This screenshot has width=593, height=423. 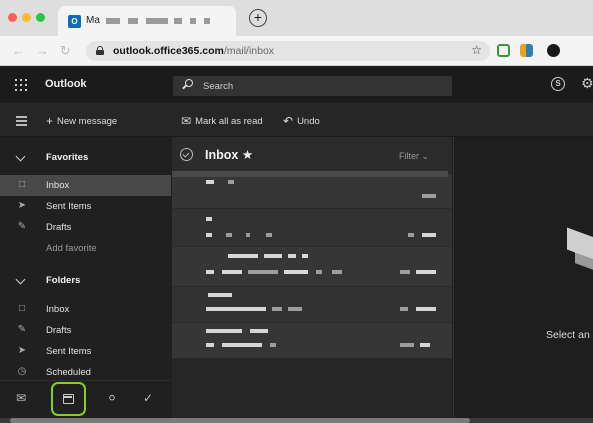 I want to click on tab-title: Ma, so click(x=93, y=20).